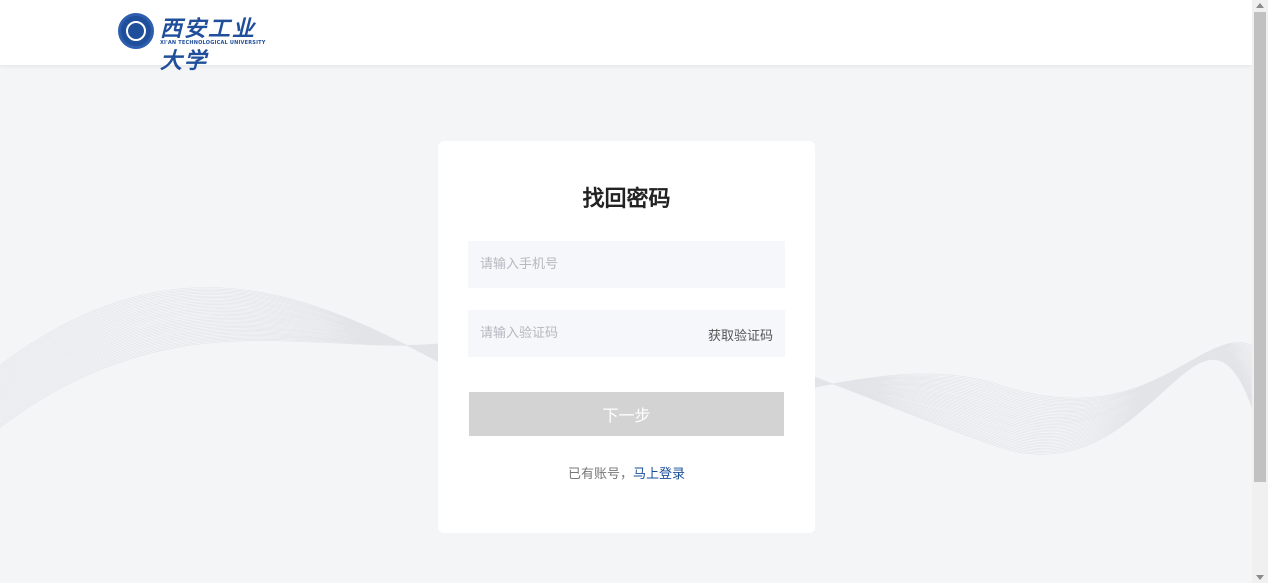 Image resolution: width=1268 pixels, height=583 pixels. Describe the element at coordinates (1260, 247) in the screenshot. I see `scroll-thumb` at that location.